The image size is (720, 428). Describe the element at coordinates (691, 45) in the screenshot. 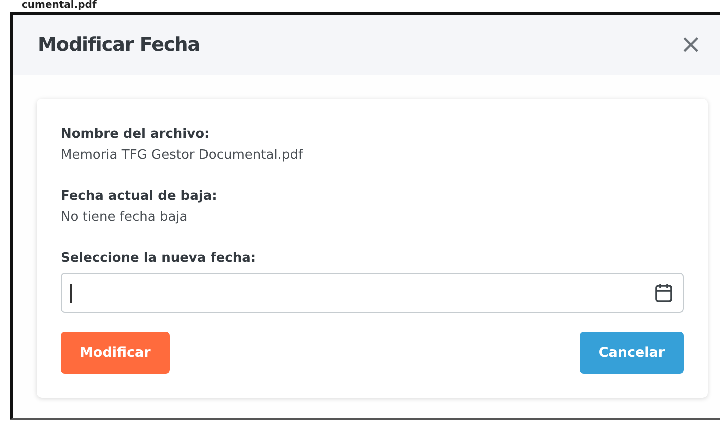

I see `close-button: ×` at that location.